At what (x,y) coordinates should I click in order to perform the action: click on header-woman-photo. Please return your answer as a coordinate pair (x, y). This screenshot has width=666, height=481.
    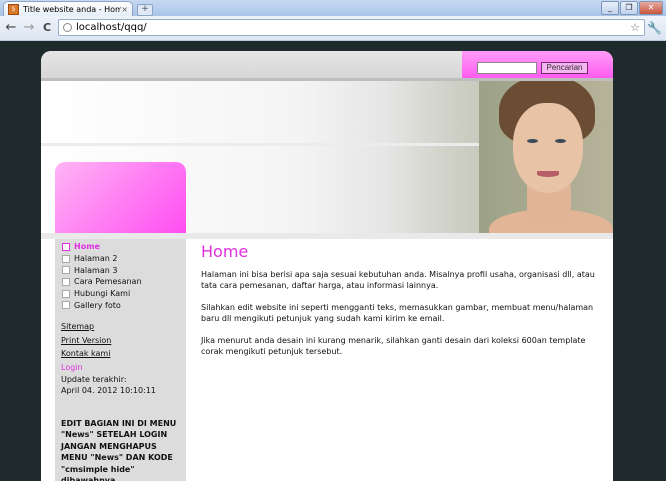
    Looking at the image, I should click on (546, 157).